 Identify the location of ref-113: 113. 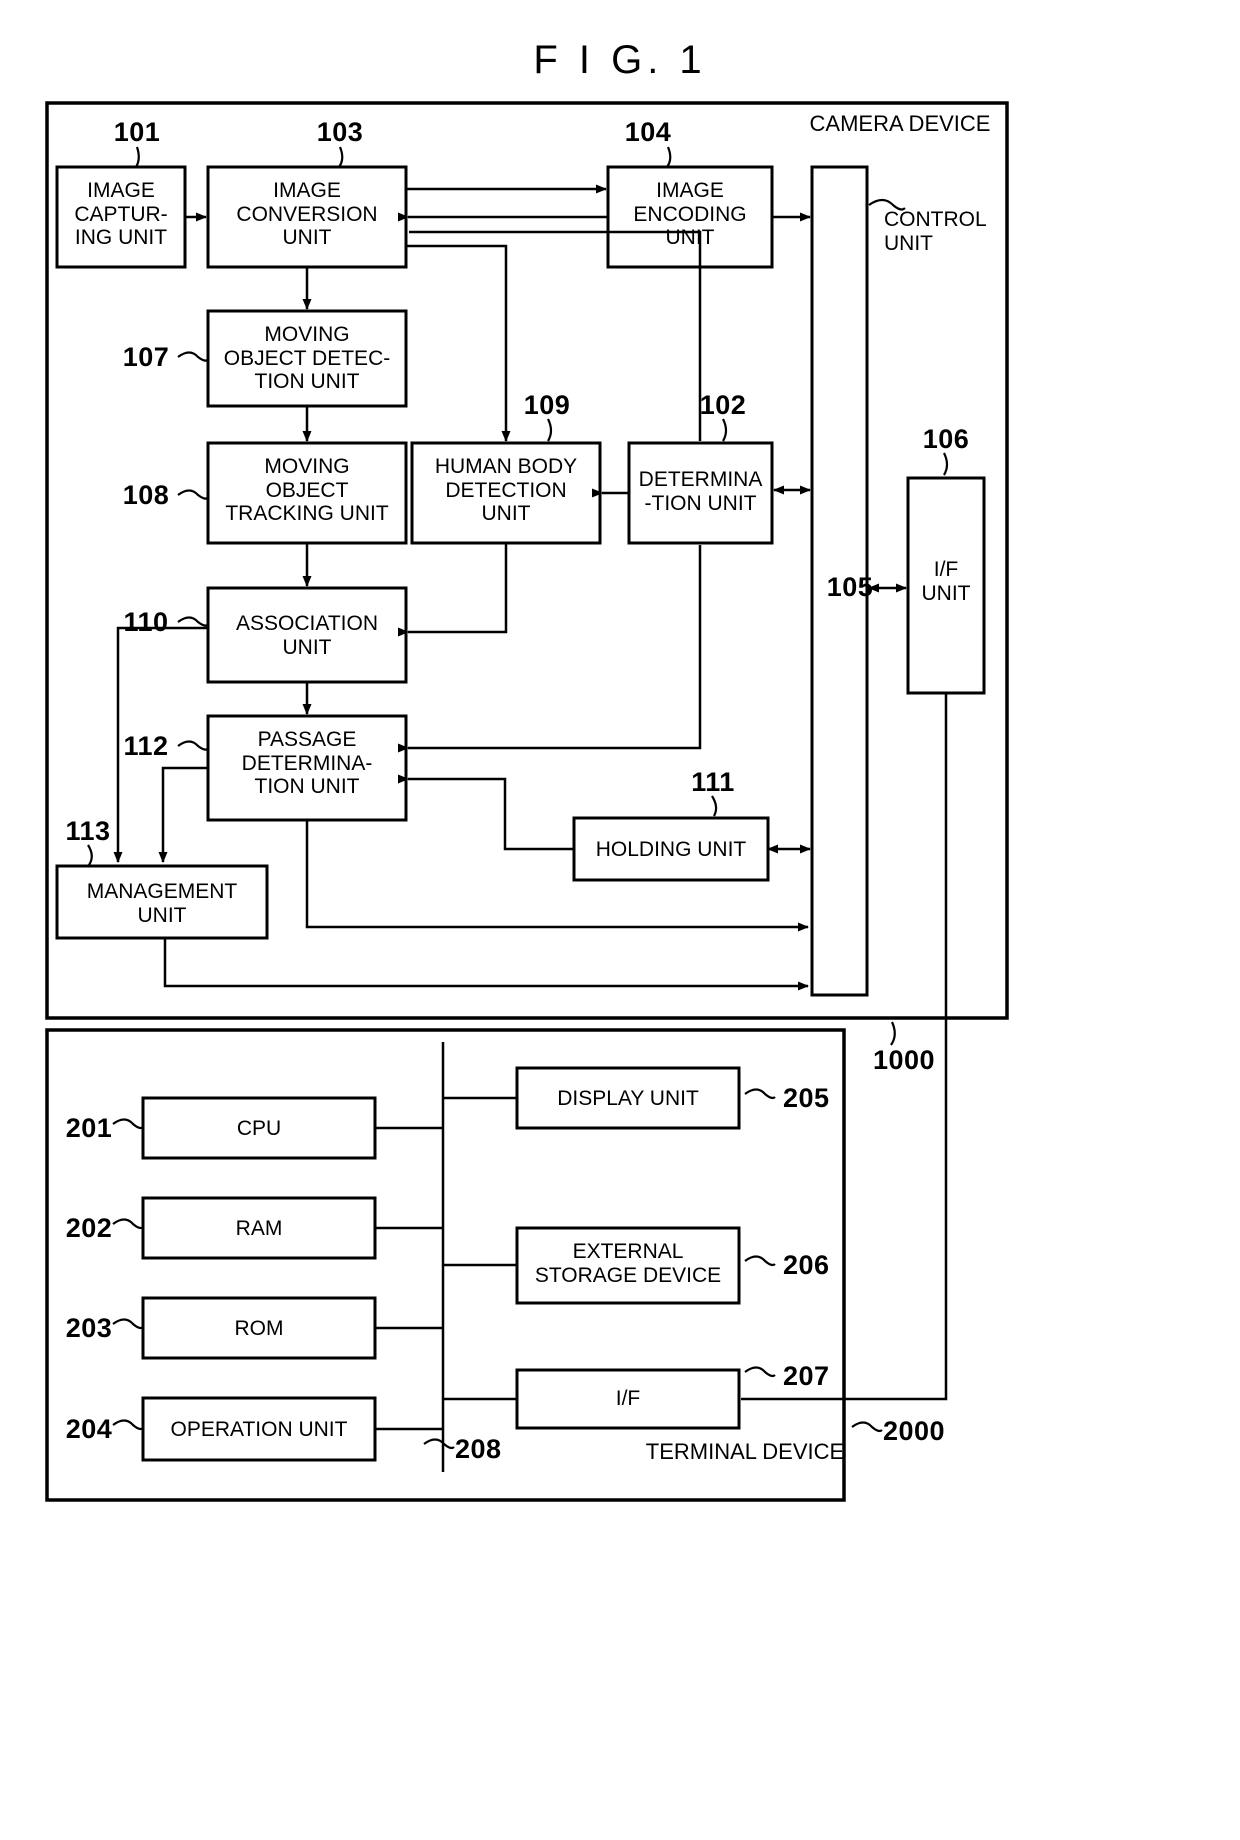
(88, 831).